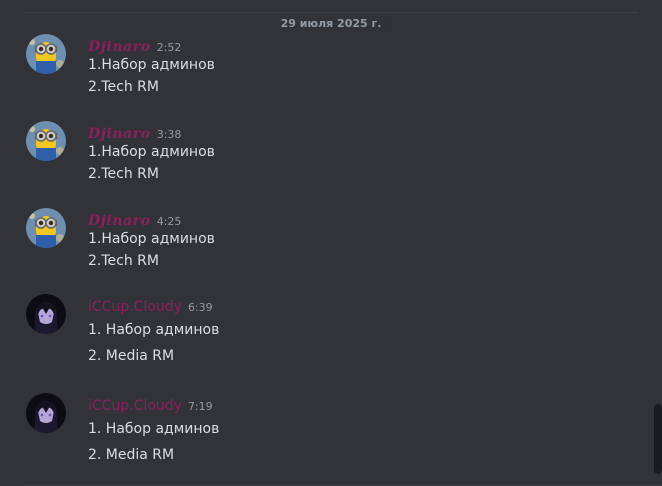  I want to click on timestamp: 3:38, so click(169, 134).